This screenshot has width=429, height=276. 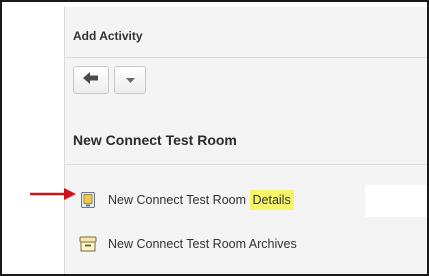 What do you see at coordinates (155, 140) in the screenshot?
I see `room-title: New Connect Test Room` at bounding box center [155, 140].